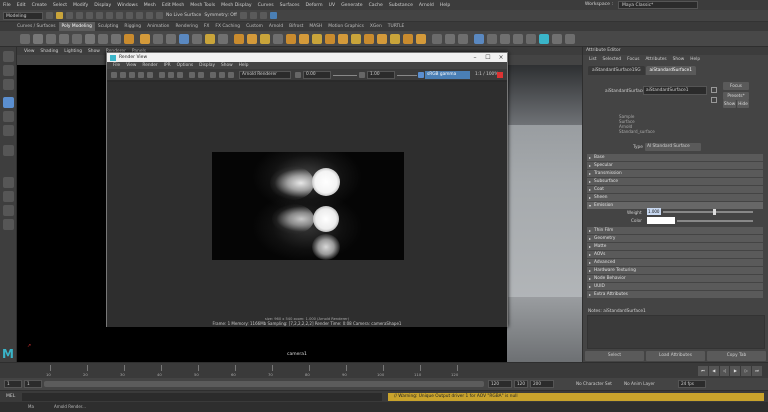 Image resolution: width=768 pixels, height=412 pixels. Describe the element at coordinates (757, 371) in the screenshot. I see `go-to-end-icon: ⏭` at that location.